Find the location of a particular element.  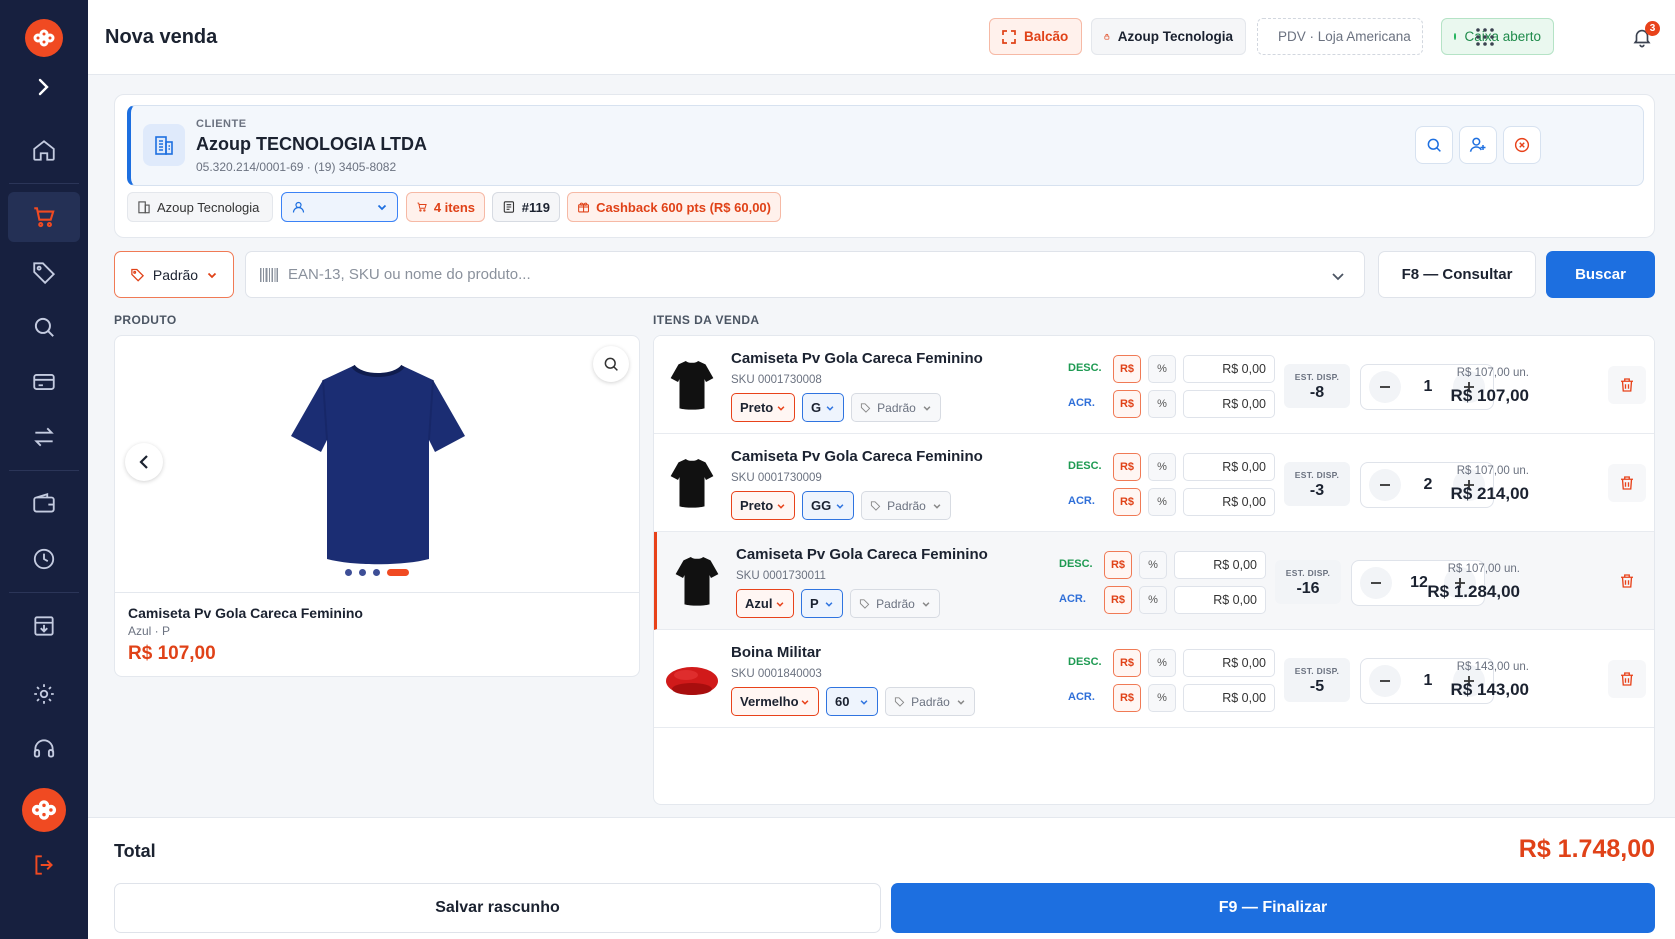

search-client-button is located at coordinates (1434, 145).